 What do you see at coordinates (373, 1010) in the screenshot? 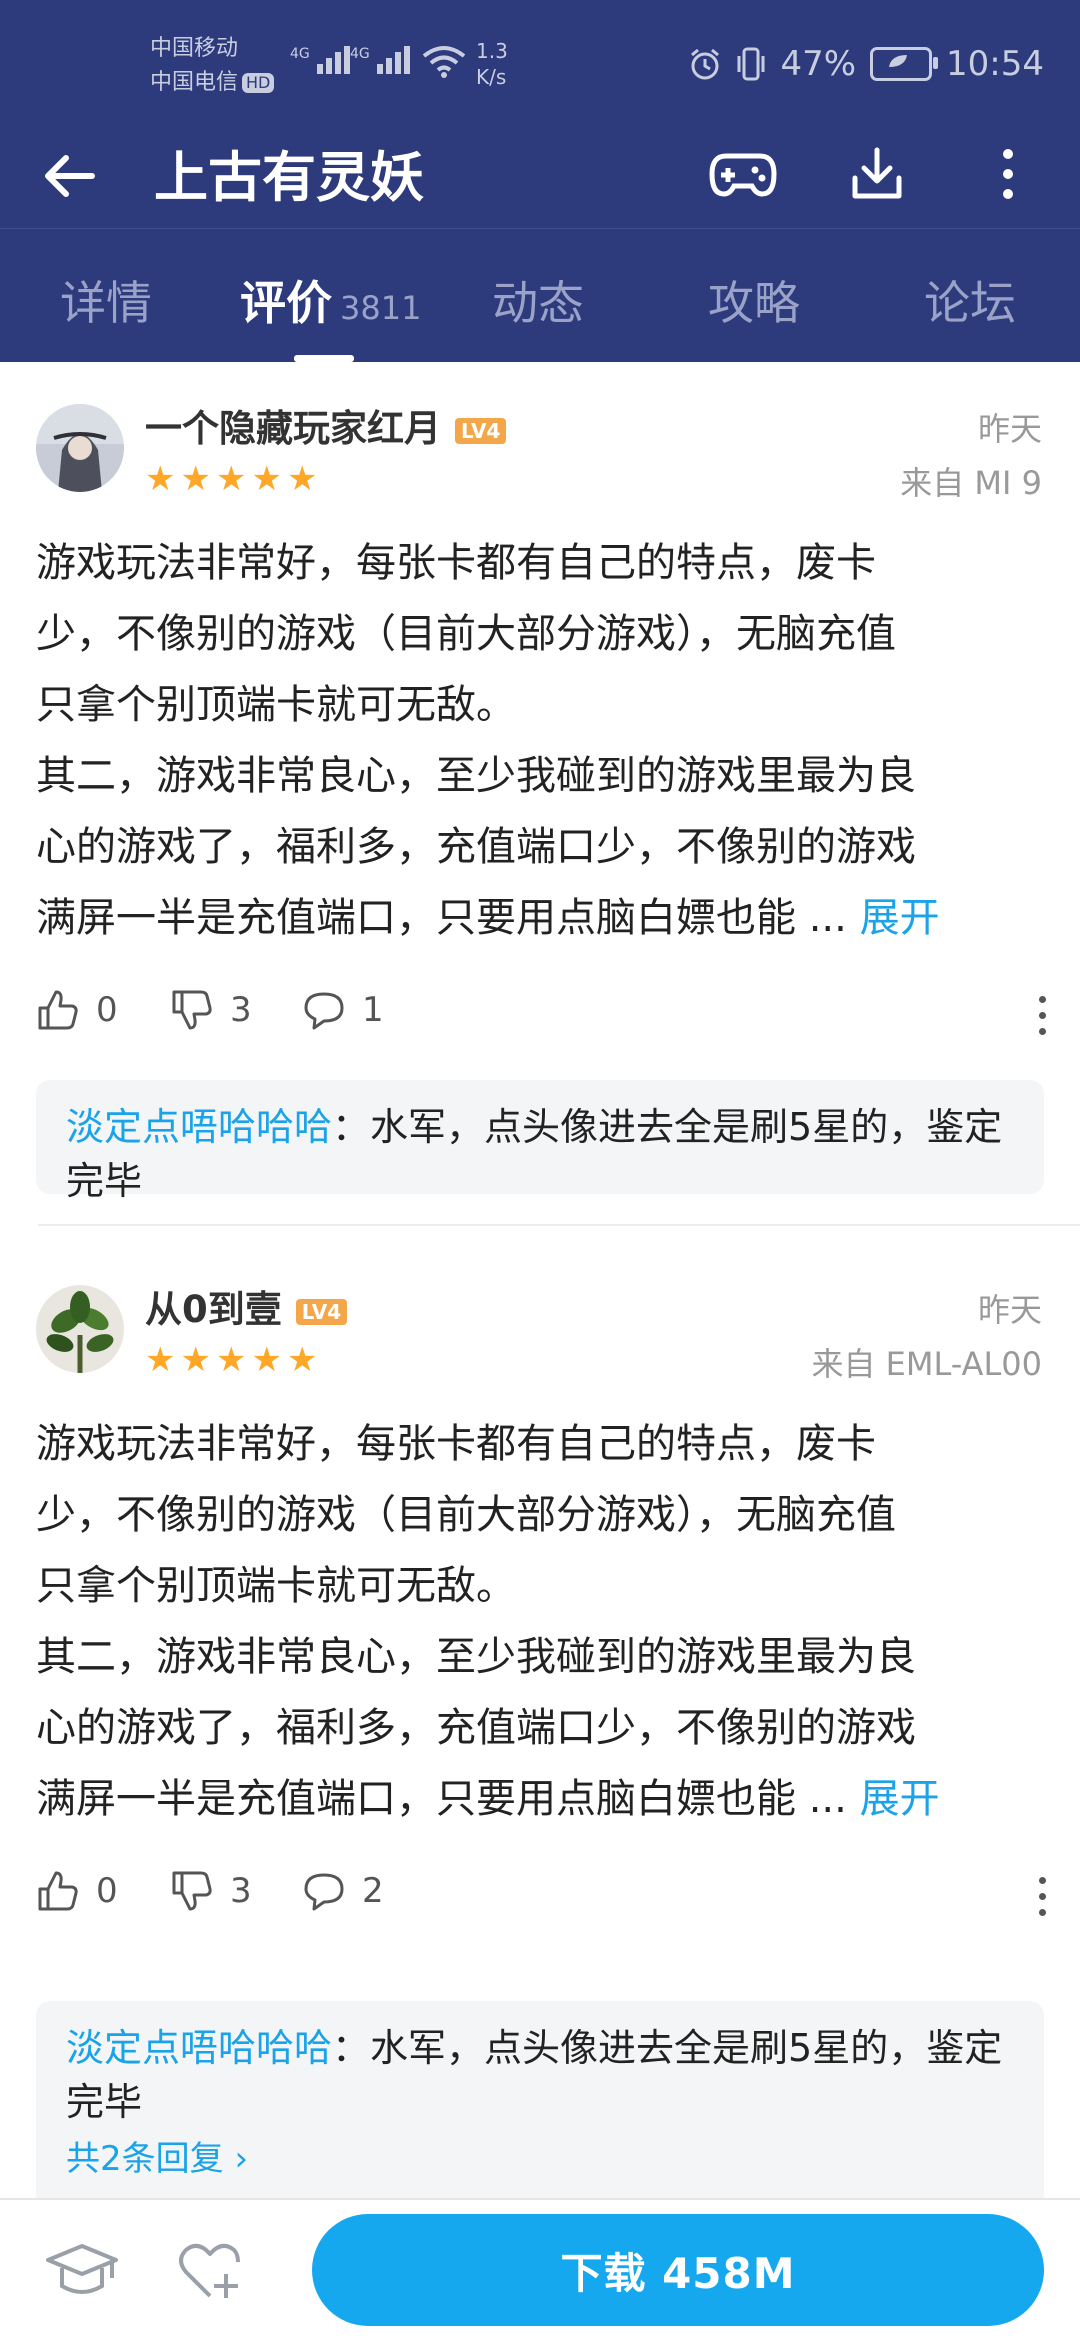
I see `comment-count: 1` at bounding box center [373, 1010].